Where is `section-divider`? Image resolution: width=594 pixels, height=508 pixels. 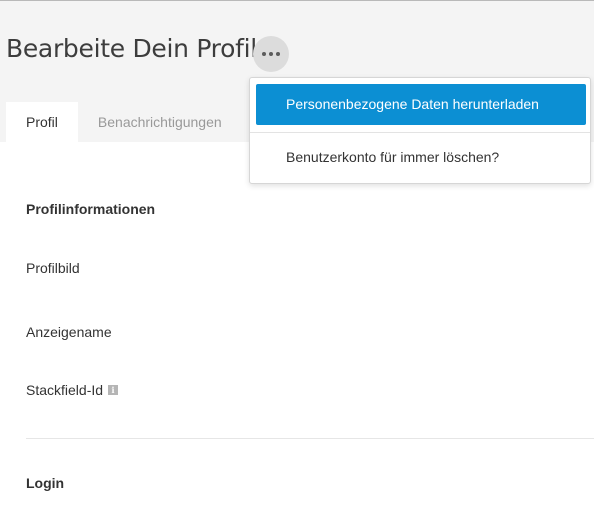 section-divider is located at coordinates (310, 438).